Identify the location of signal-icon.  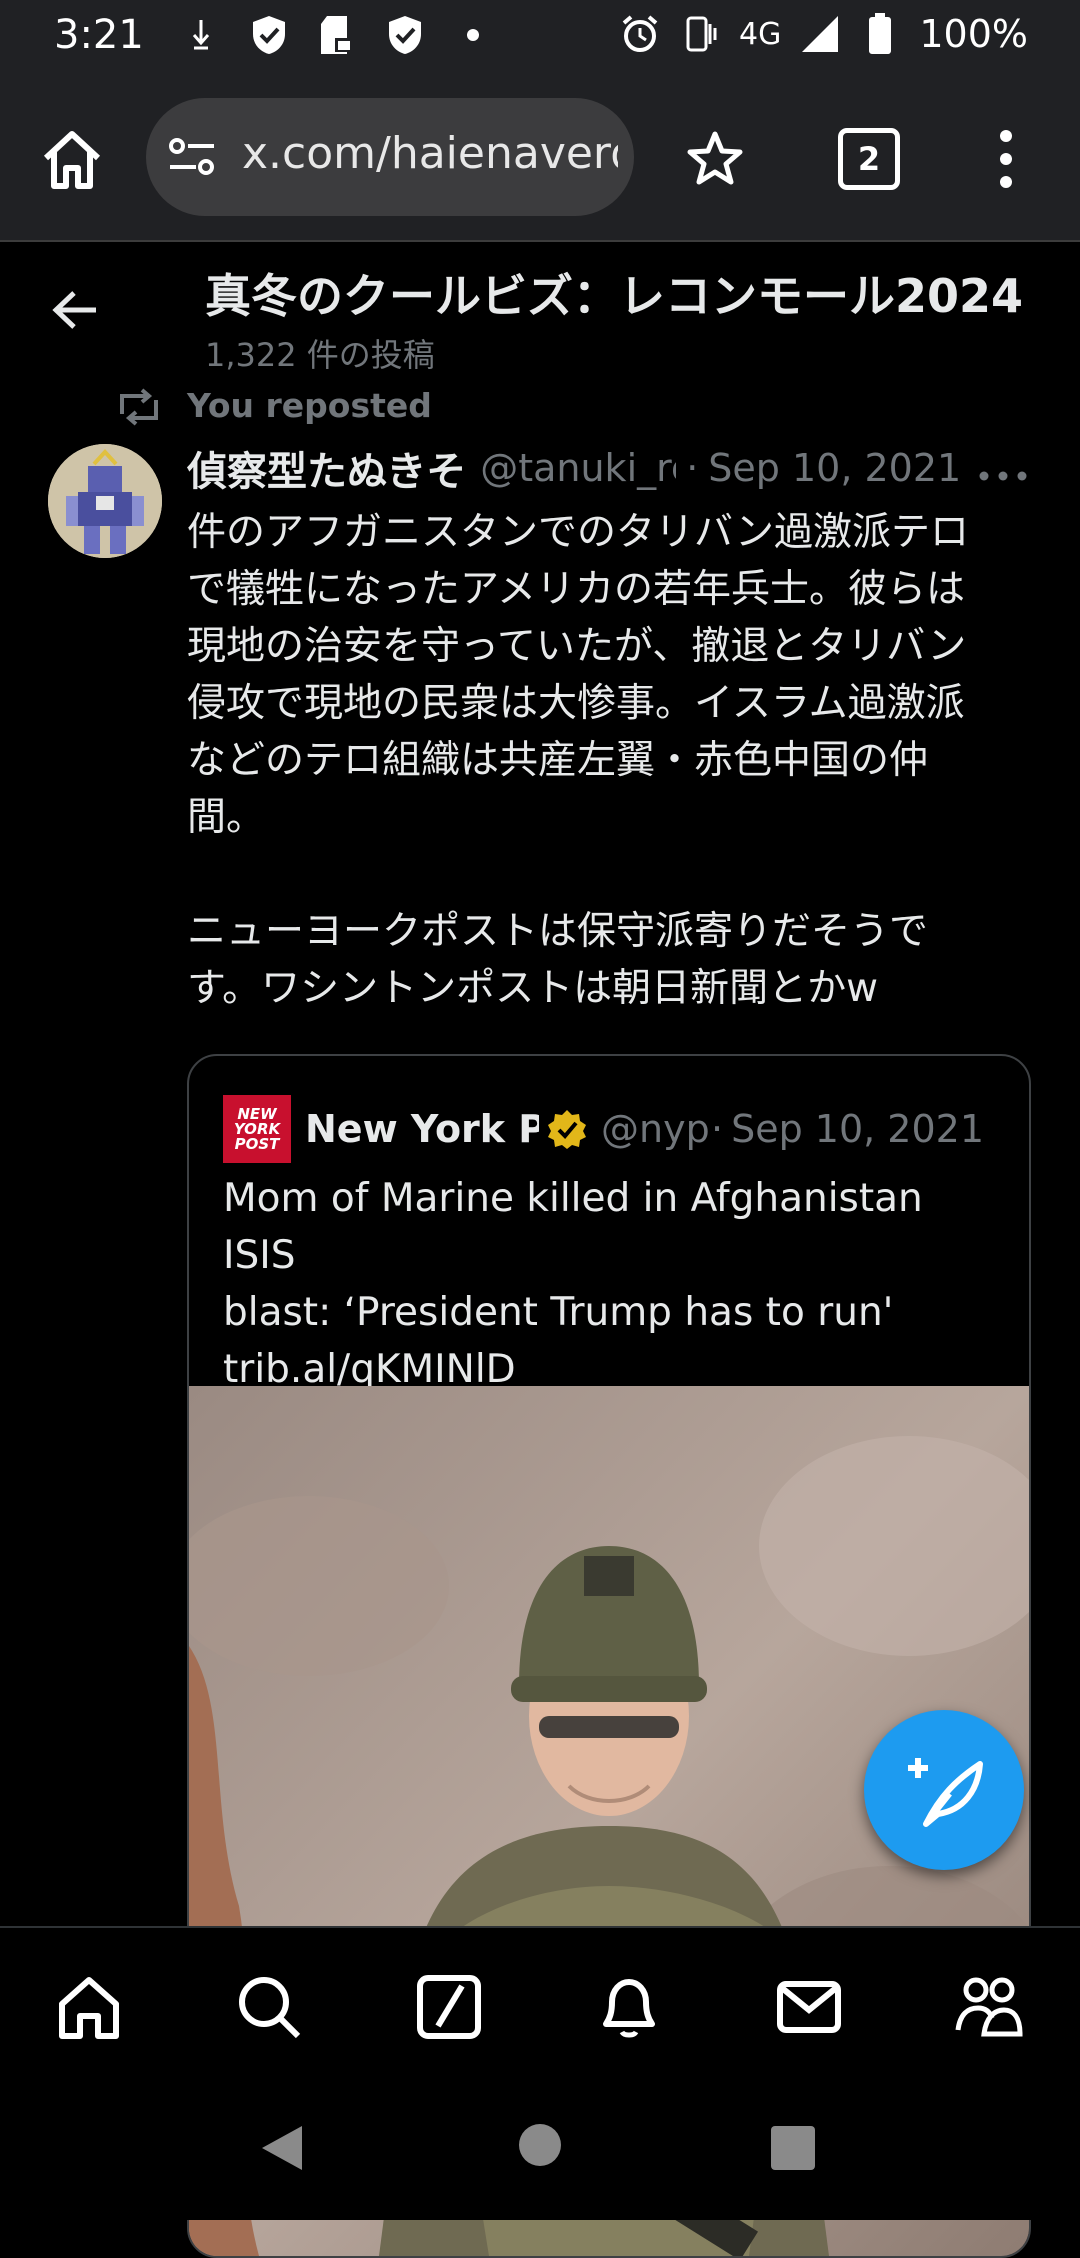
(820, 34).